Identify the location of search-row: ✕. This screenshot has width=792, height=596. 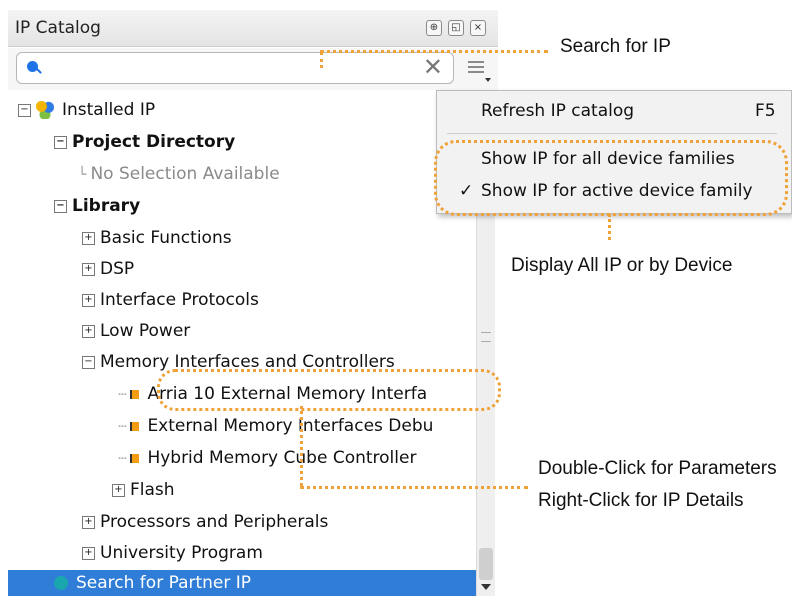
(253, 69).